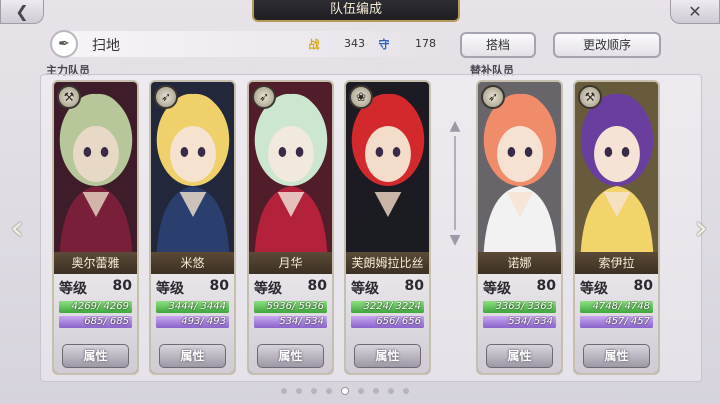 Image resolution: width=720 pixels, height=404 pixels. I want to click on hp-bar: 4748/ 4748, so click(616, 307).